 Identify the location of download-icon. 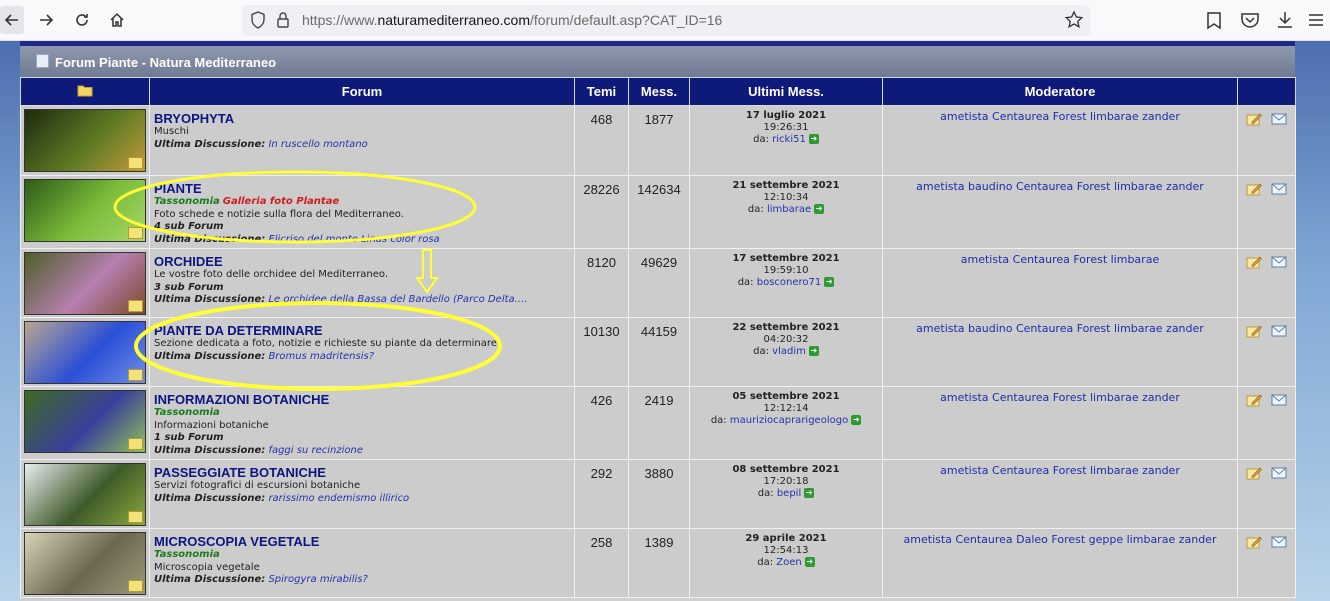
(1285, 20).